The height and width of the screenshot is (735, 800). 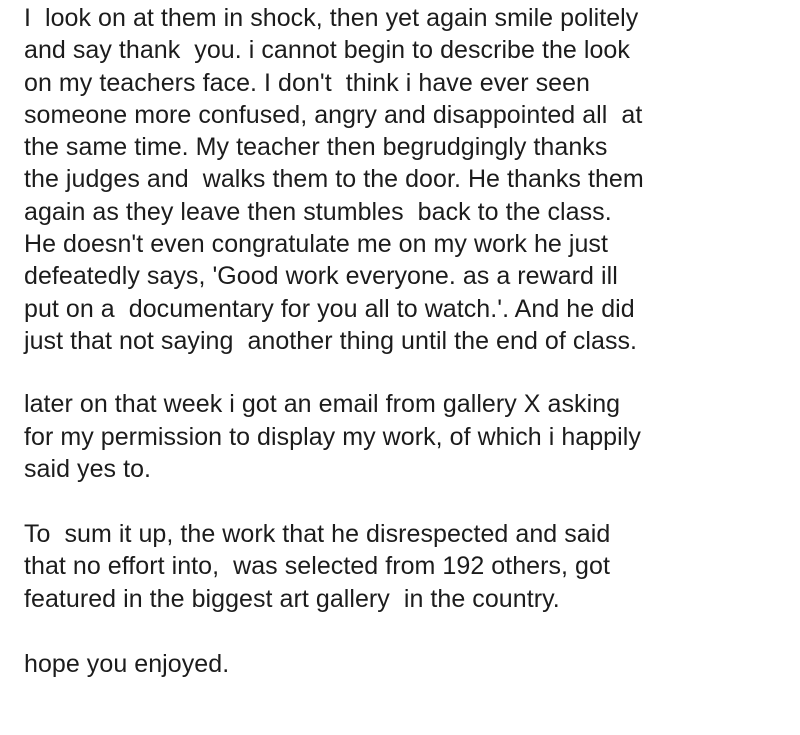 What do you see at coordinates (127, 664) in the screenshot?
I see `text-line: hope you enjoyed.` at bounding box center [127, 664].